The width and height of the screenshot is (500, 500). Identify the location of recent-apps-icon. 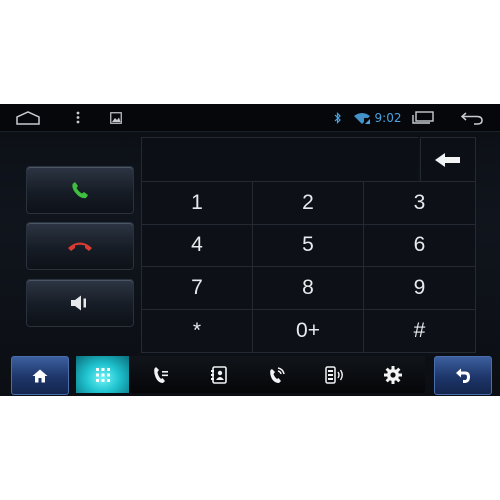
(423, 117).